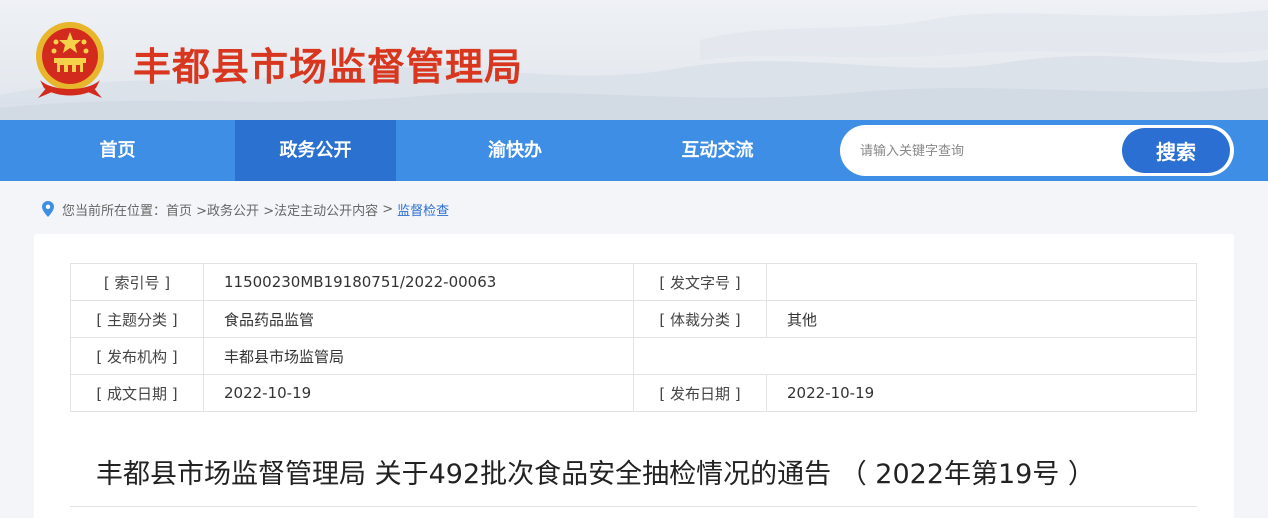 The height and width of the screenshot is (518, 1268). What do you see at coordinates (328, 67) in the screenshot?
I see `site-title: 丰都县市场监督管理局` at bounding box center [328, 67].